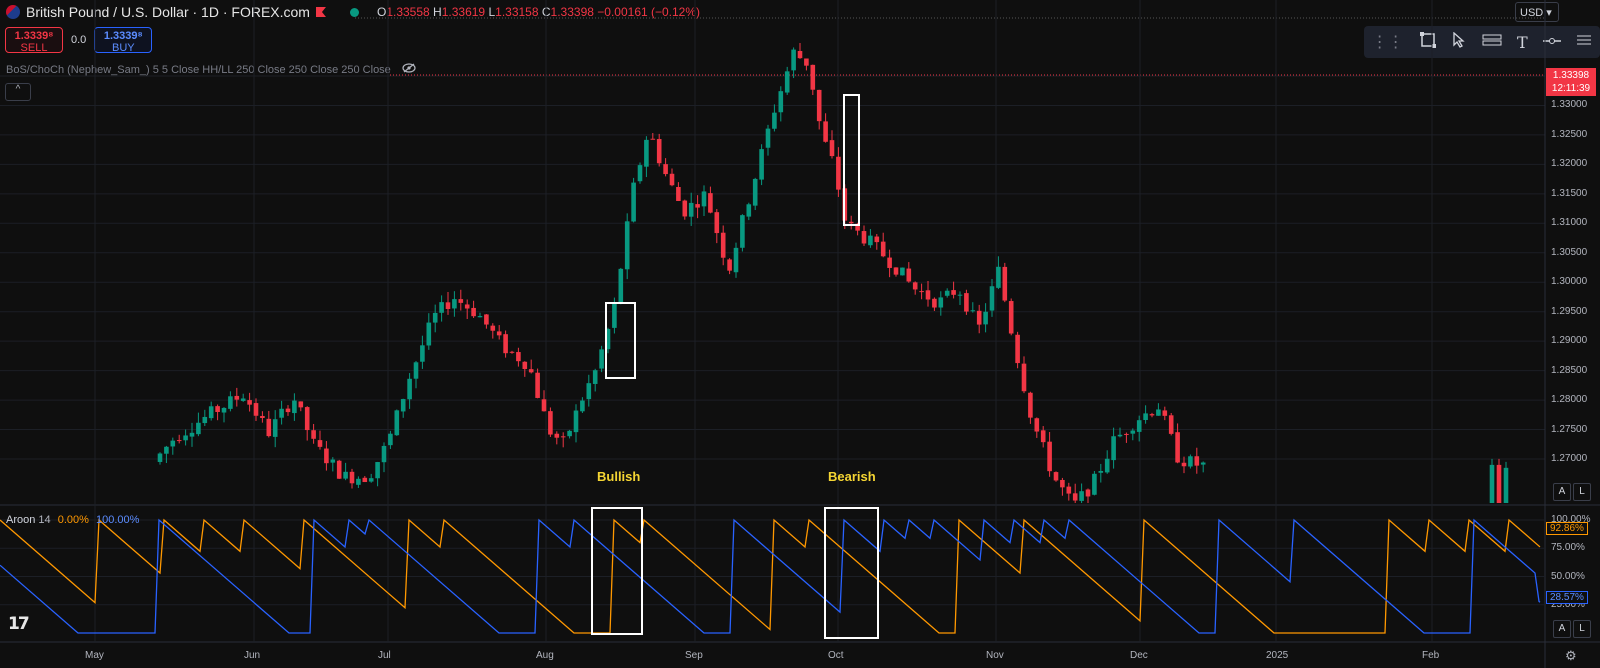 The width and height of the screenshot is (1600, 668). Describe the element at coordinates (252, 655) in the screenshot. I see `month-tick-label: Jun` at that location.